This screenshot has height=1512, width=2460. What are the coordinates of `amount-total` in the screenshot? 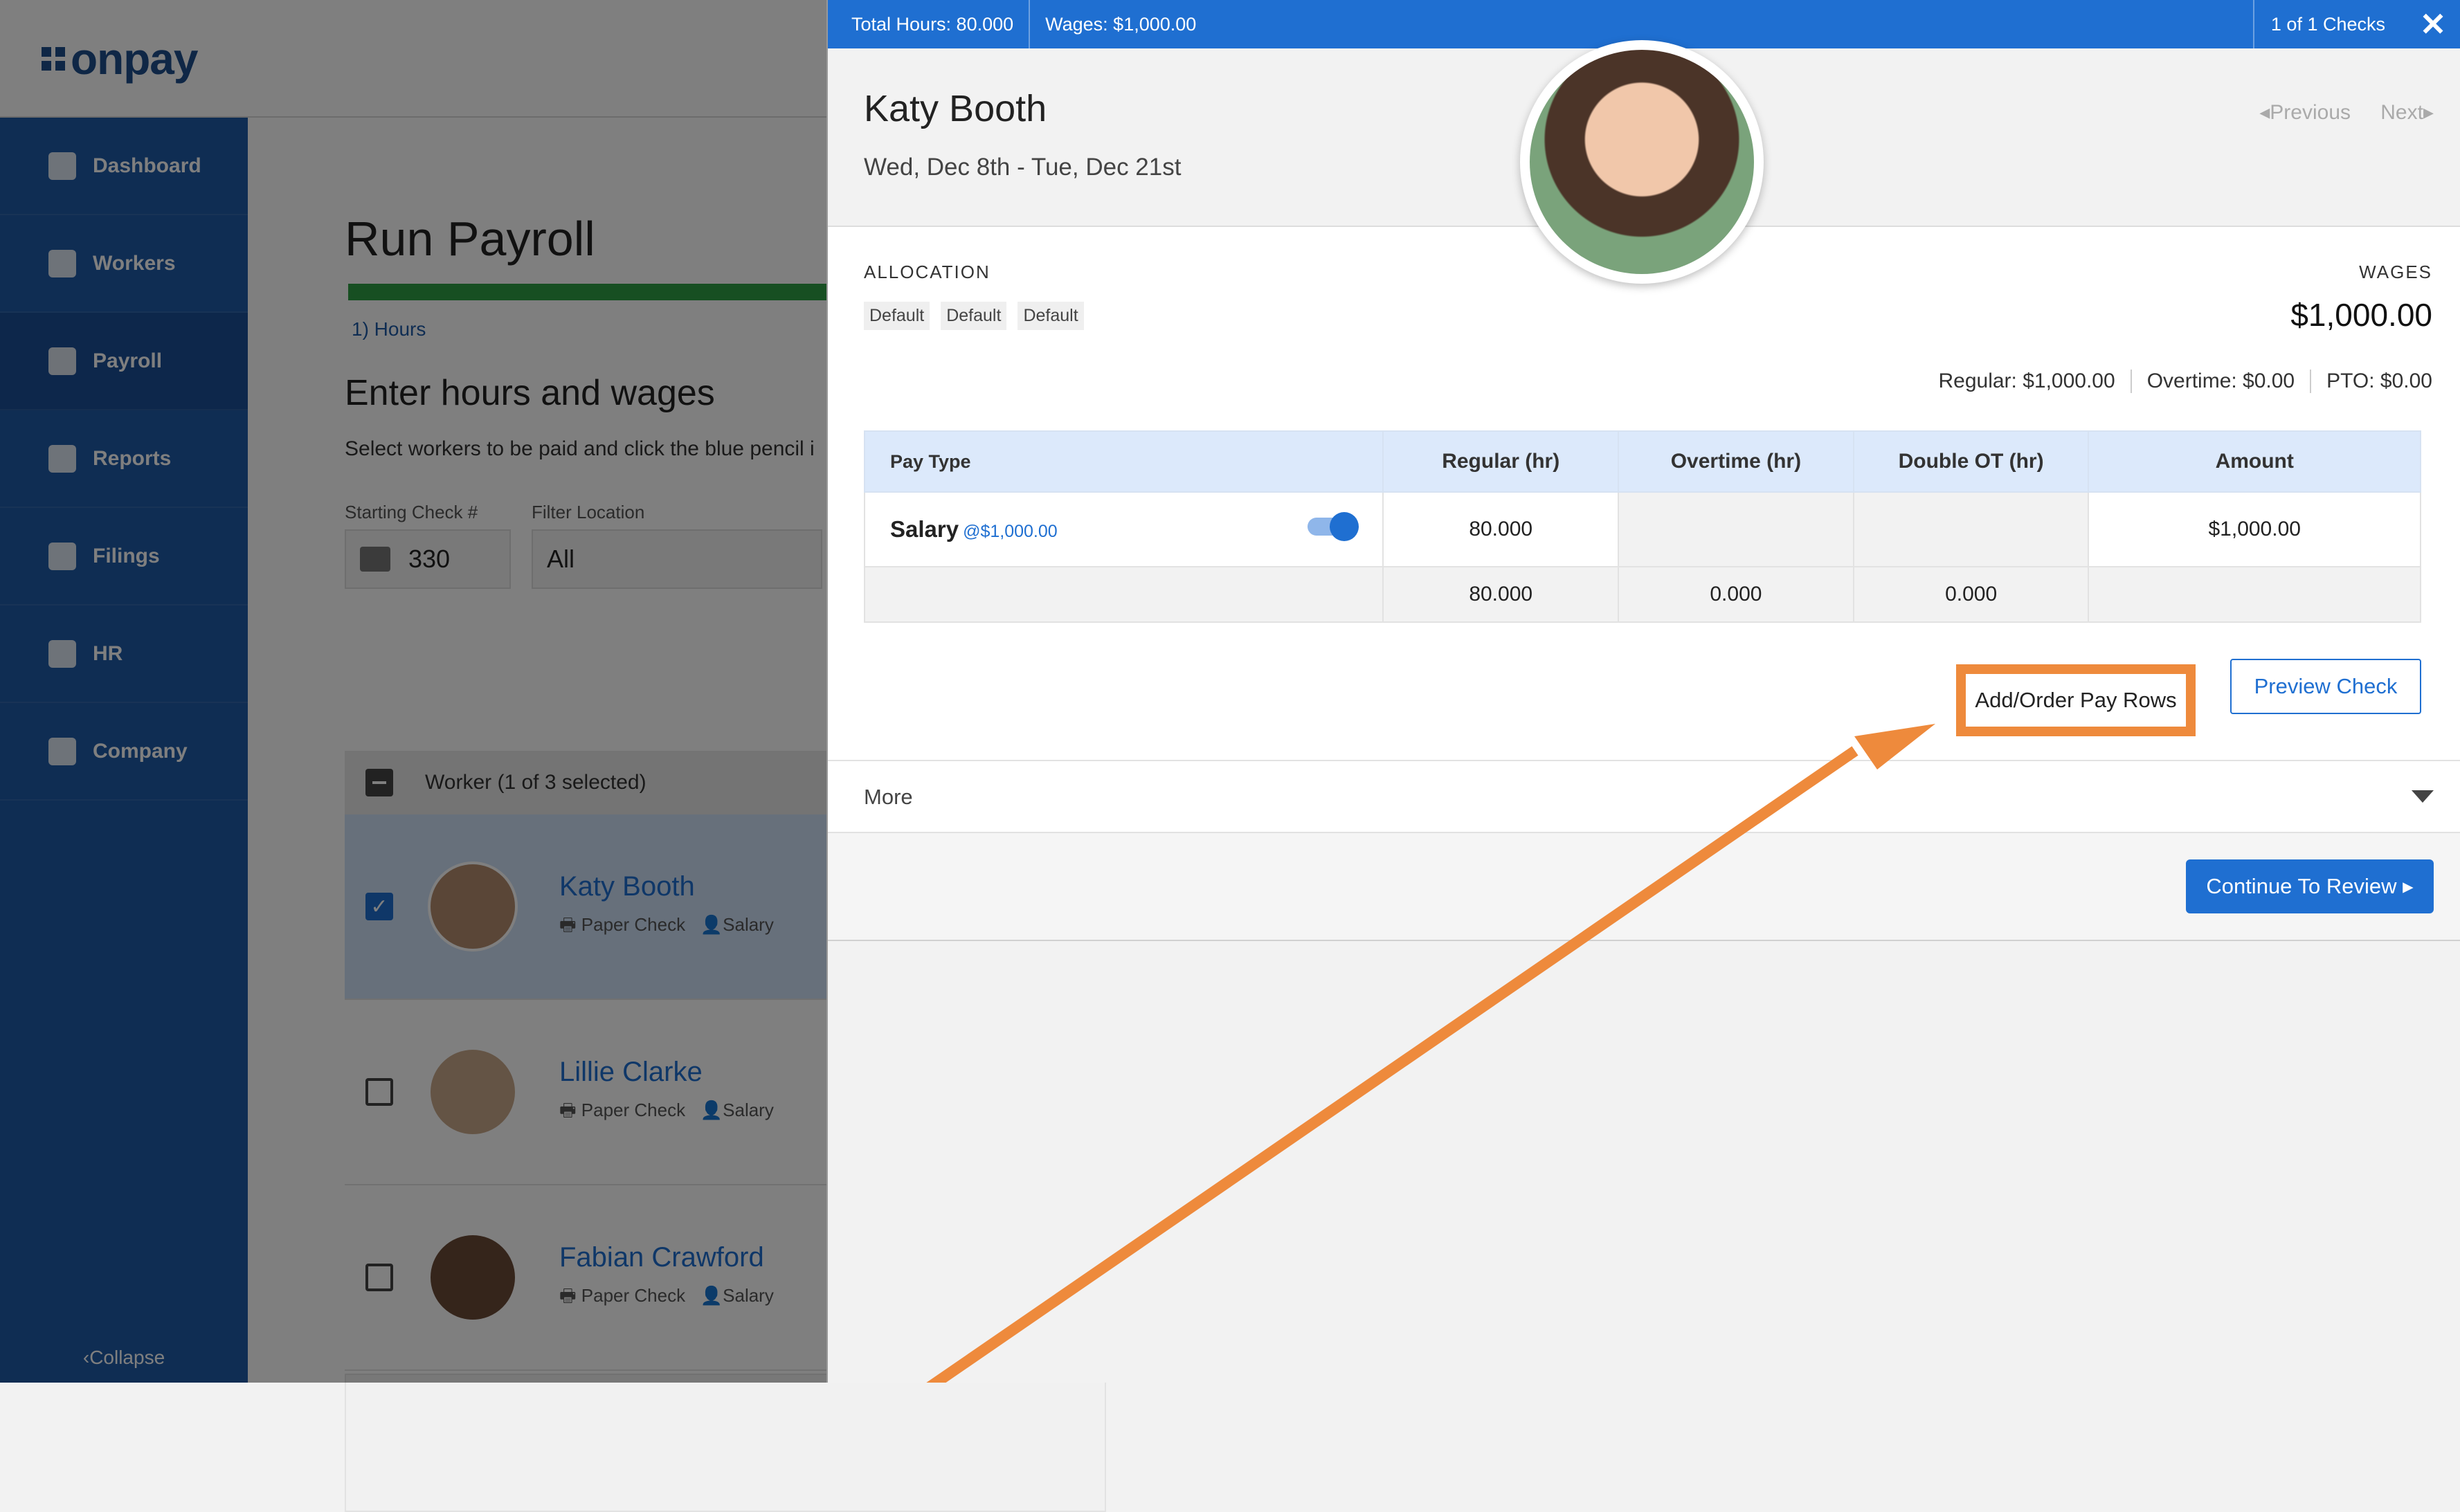 It's located at (2254, 594).